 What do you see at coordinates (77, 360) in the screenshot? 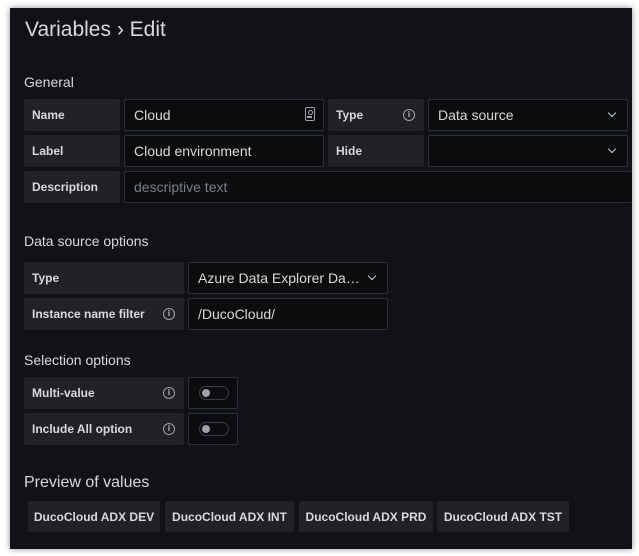
I see `selection-options-heading: Selection options` at bounding box center [77, 360].